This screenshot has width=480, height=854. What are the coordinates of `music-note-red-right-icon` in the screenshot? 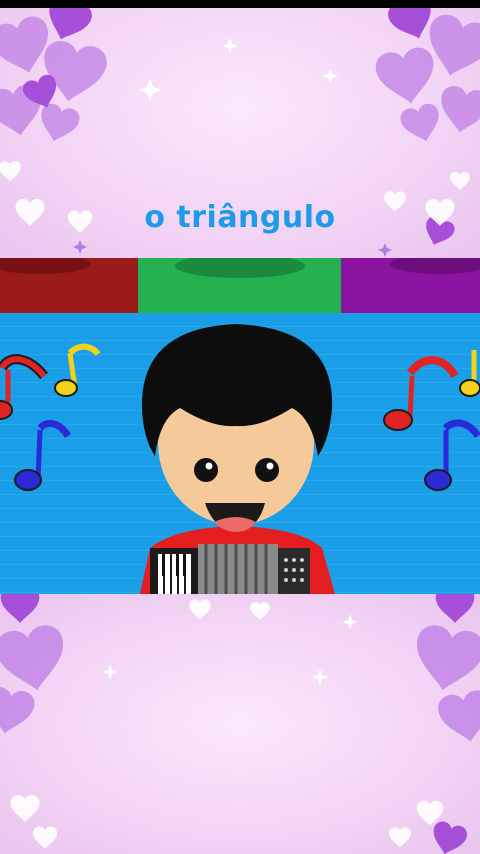 It's located at (421, 393).